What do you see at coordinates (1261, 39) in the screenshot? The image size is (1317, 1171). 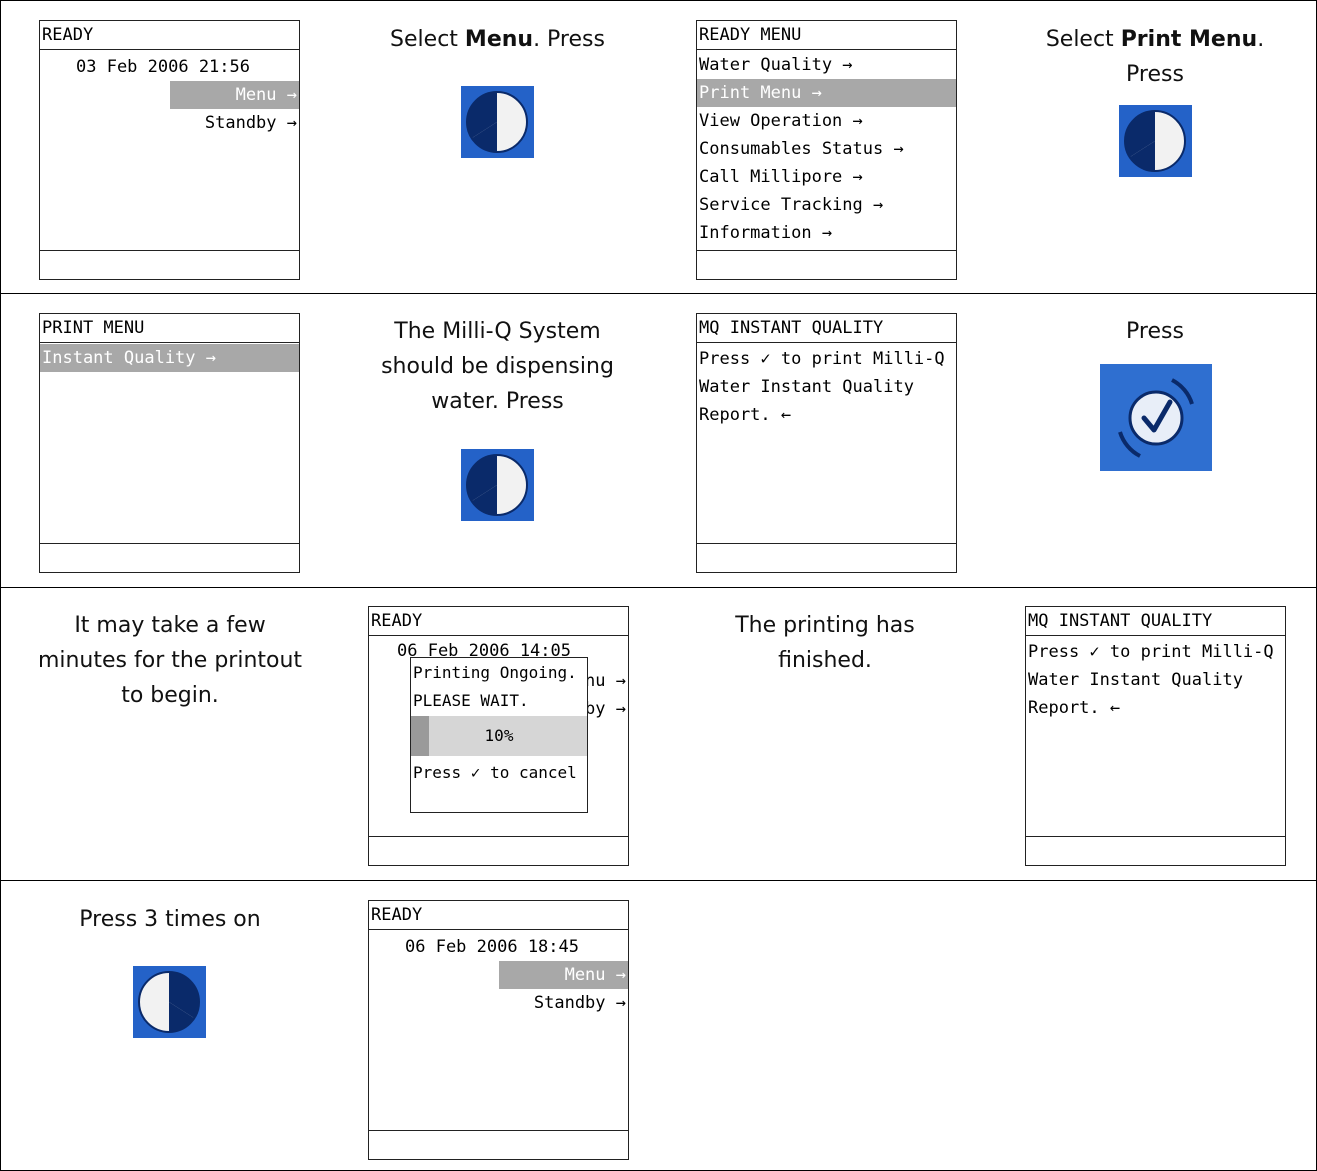 I see `instruction-text: .` at bounding box center [1261, 39].